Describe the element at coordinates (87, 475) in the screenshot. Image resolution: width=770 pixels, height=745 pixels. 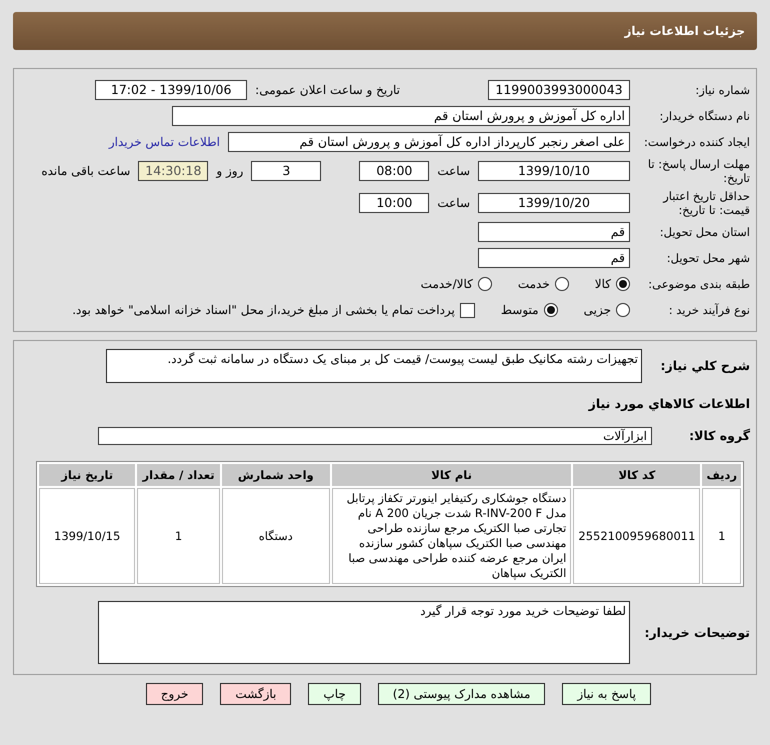
I see `column-header: تاریخ نیاز` at that location.